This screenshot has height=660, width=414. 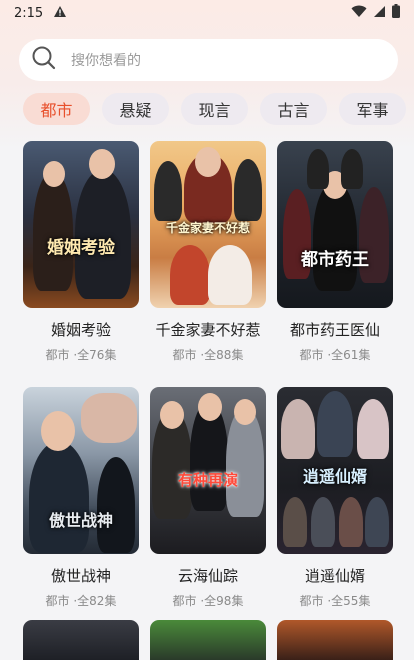 I want to click on category-tabs: 都市 悬疑 现言 古言 军事, so click(x=207, y=109).